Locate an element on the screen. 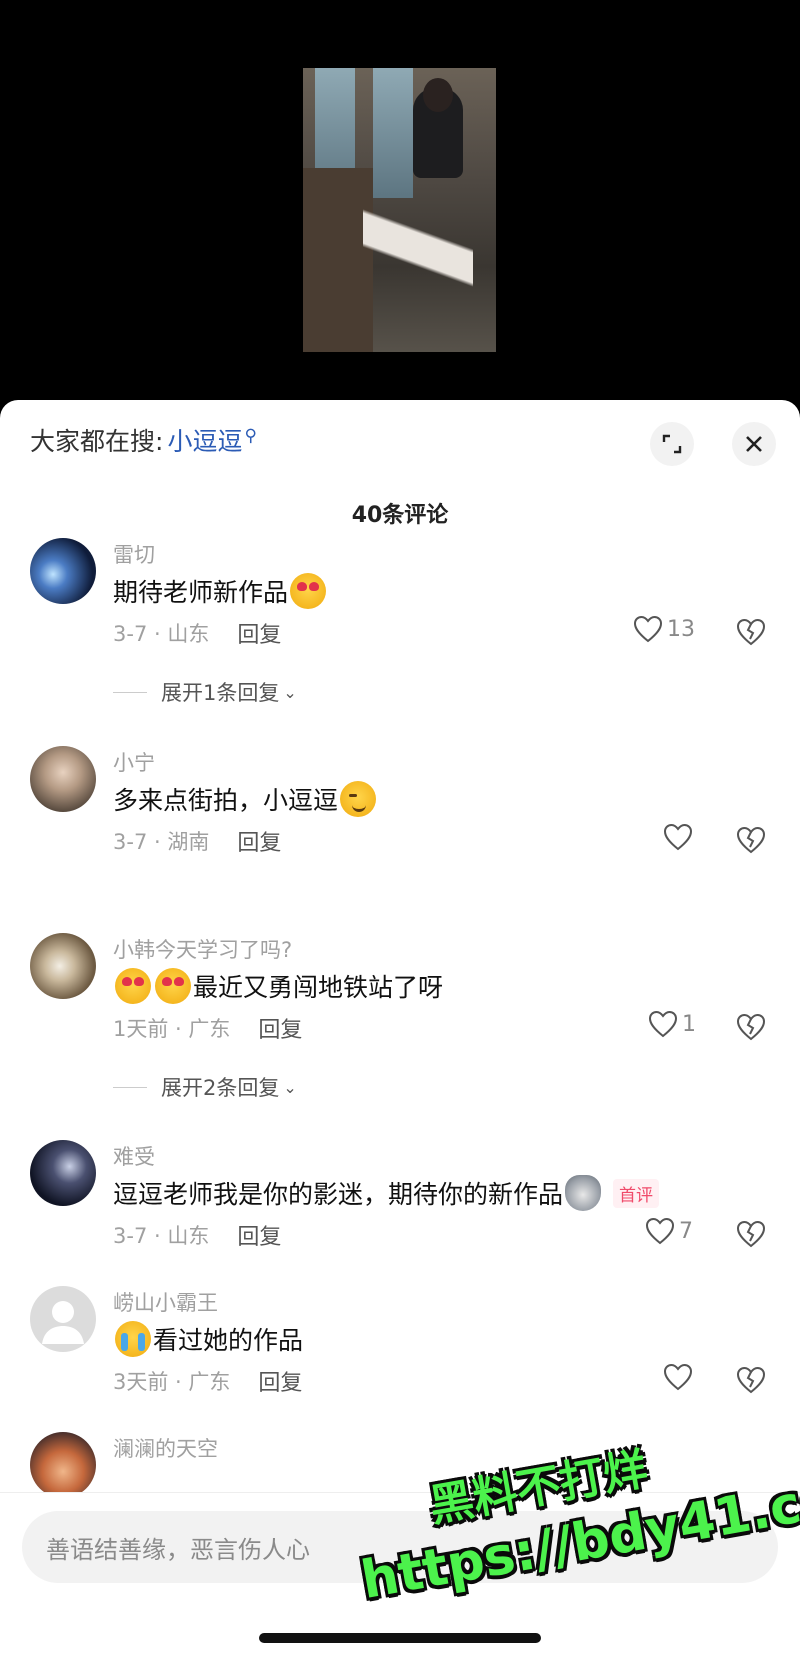  comment-username: 难受 is located at coordinates (134, 1156).